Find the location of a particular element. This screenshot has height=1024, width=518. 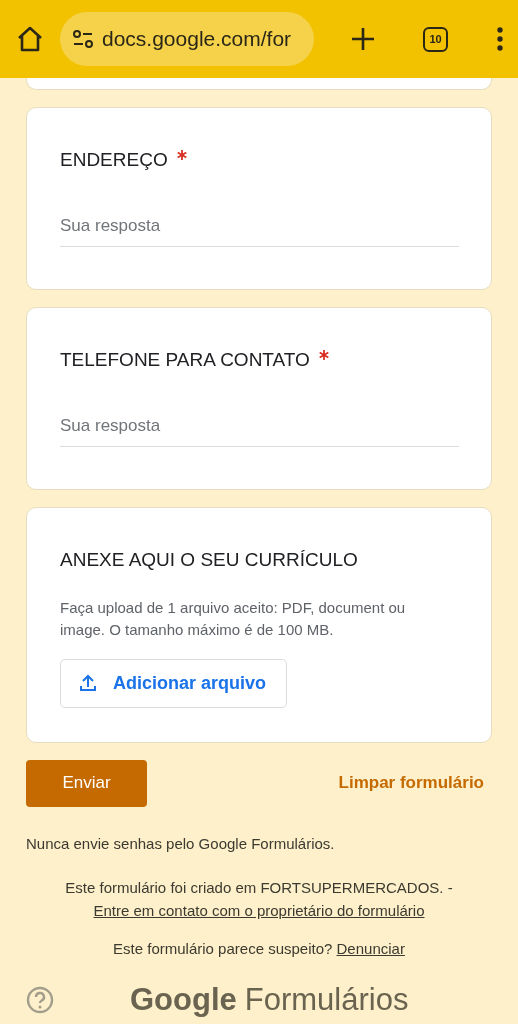

site-settings-icon is located at coordinates (83, 39).